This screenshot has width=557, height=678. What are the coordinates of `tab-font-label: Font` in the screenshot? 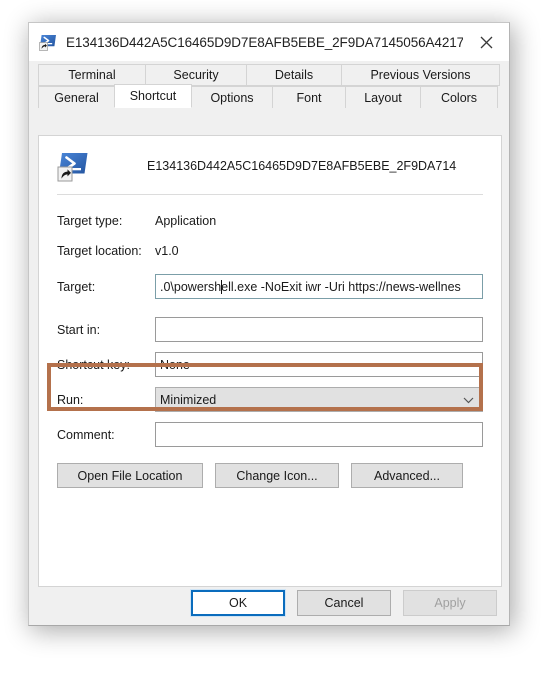 It's located at (309, 97).